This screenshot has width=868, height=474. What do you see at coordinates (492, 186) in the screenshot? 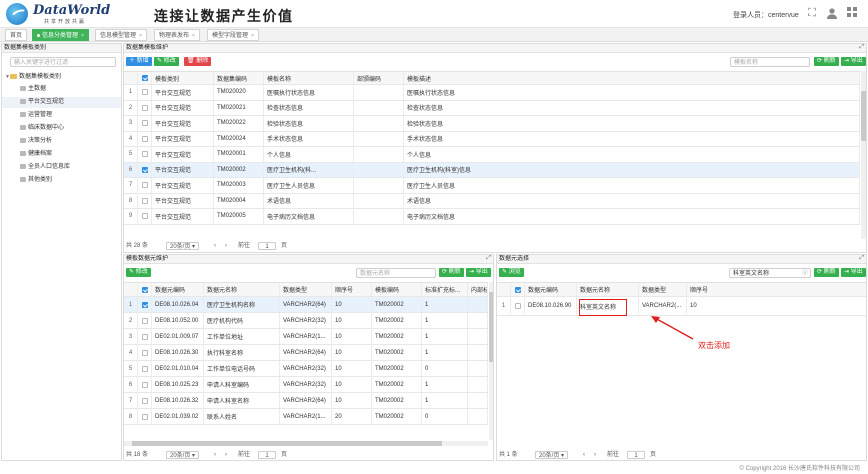
I see `table-row: 7 平台交互规范 TM020003 医疗卫生人员信息 医疗卫生人员信息` at bounding box center [492, 186].